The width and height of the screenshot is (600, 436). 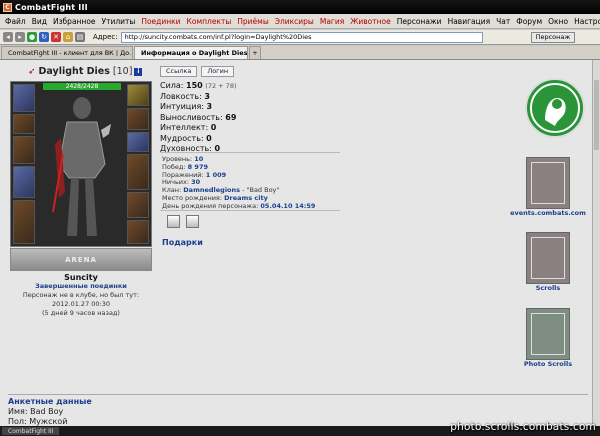 I want to click on profile-sex-label: Пол:, so click(x=17, y=421).